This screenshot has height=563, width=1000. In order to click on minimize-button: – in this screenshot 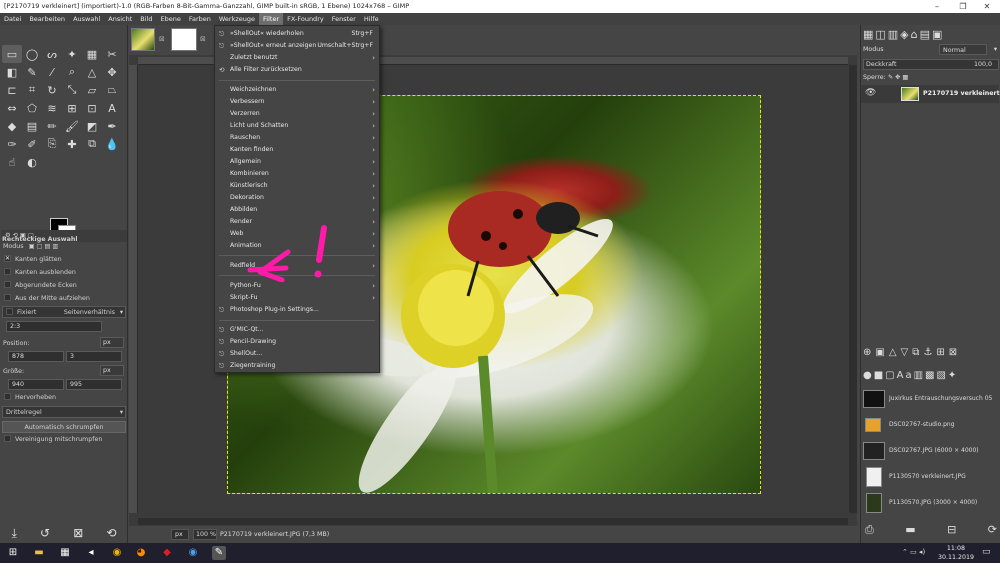, I will do `click(937, 6)`.